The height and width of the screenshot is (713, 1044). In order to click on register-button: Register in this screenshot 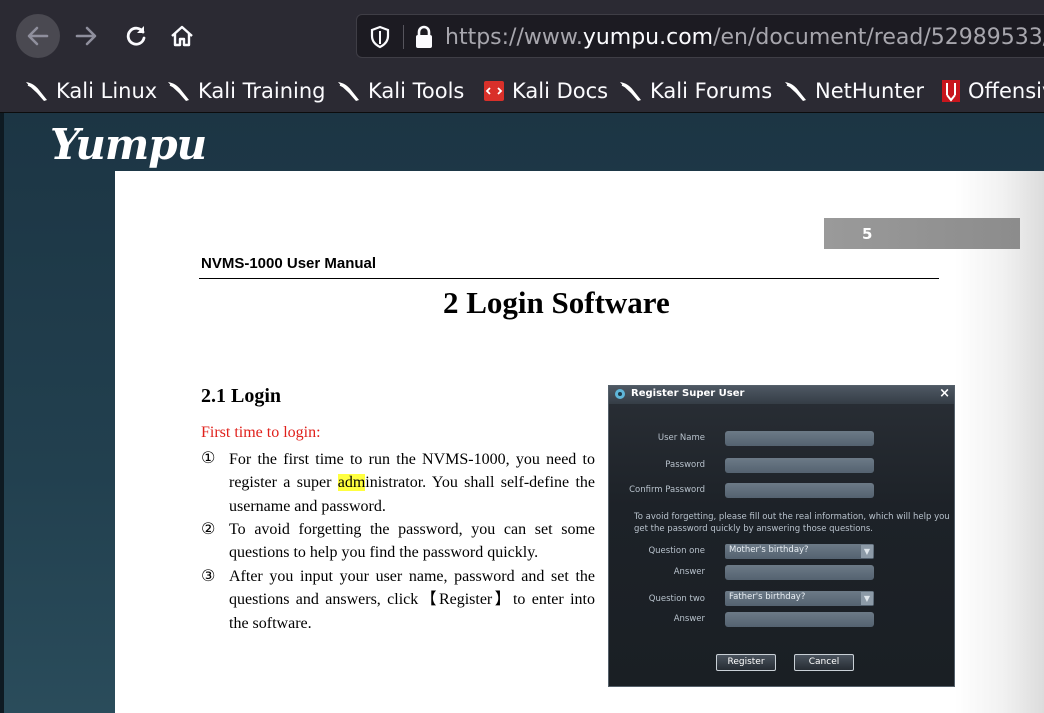, I will do `click(746, 662)`.